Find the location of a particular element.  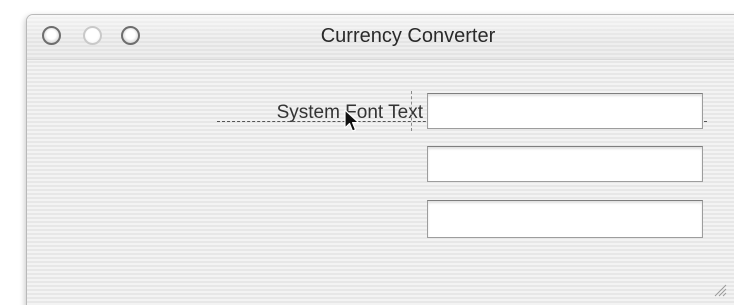

resize-grip-icon is located at coordinates (719, 289).